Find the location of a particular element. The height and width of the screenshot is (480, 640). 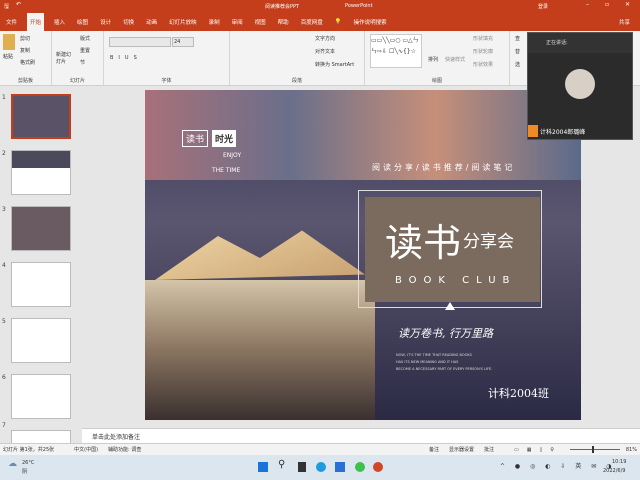

edge-icon is located at coordinates (321, 467).